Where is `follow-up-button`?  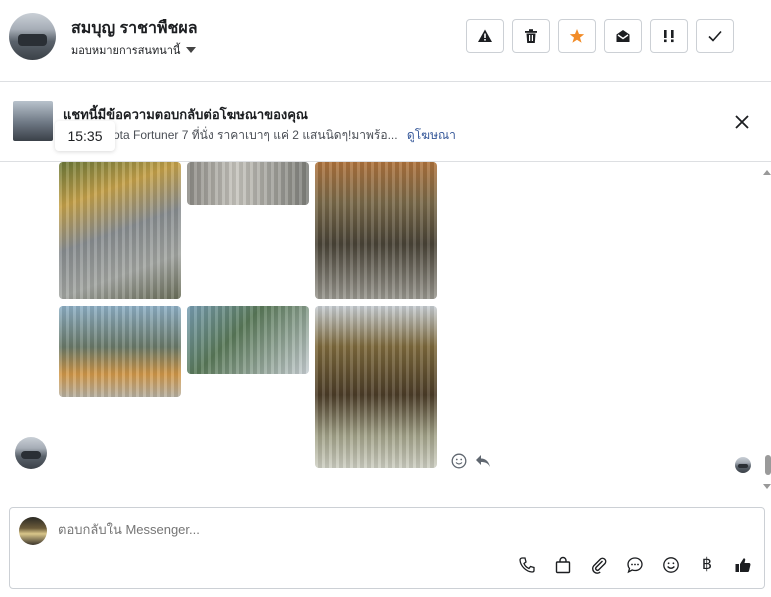 follow-up-button is located at coordinates (669, 36).